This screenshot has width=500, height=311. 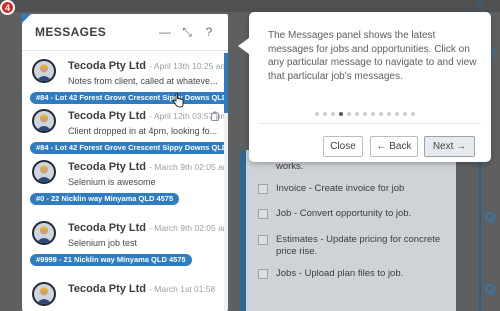 What do you see at coordinates (105, 199) in the screenshot?
I see `job-tag: #0 - 22 Nicklin way Minyama QLD 4575` at bounding box center [105, 199].